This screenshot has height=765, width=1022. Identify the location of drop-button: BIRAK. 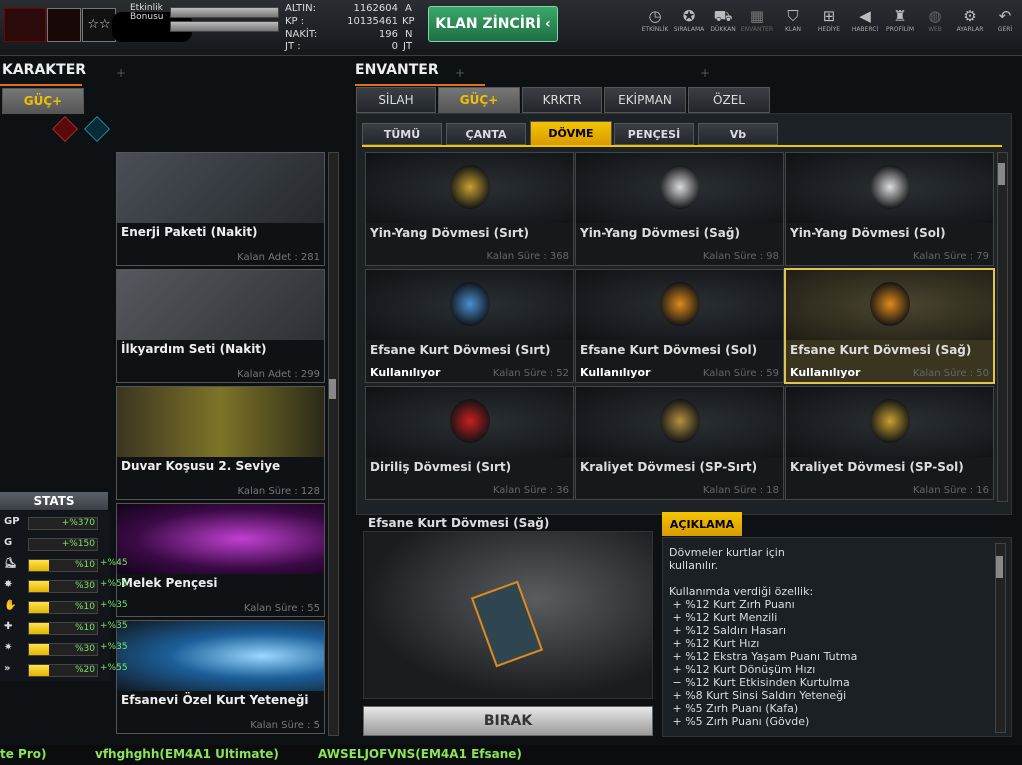
(508, 721).